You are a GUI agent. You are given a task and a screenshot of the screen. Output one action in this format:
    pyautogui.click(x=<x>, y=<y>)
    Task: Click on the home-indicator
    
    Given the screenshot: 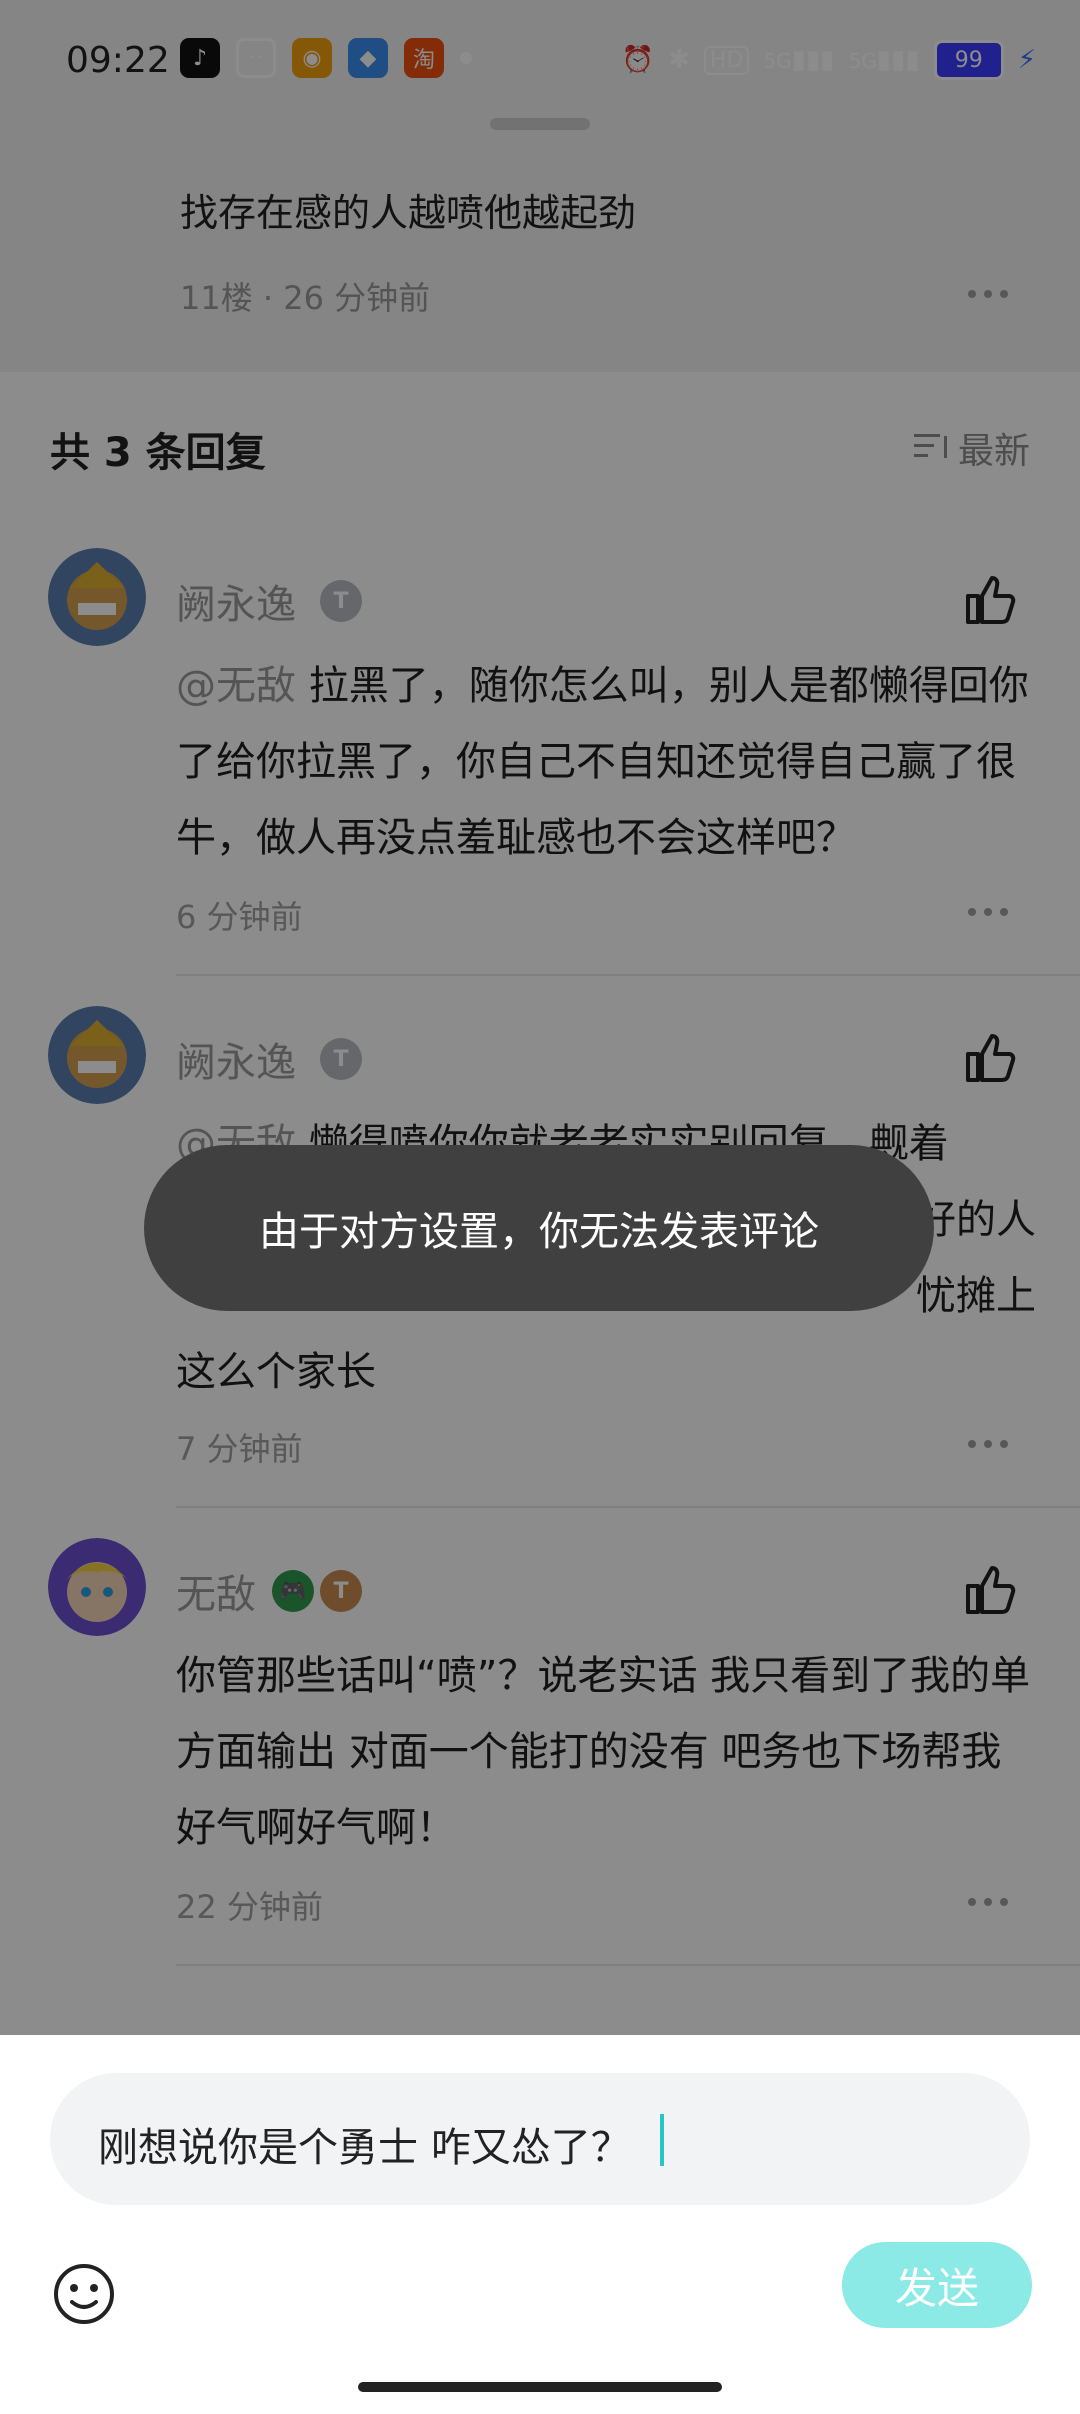 What is the action you would take?
    pyautogui.click(x=540, y=2387)
    